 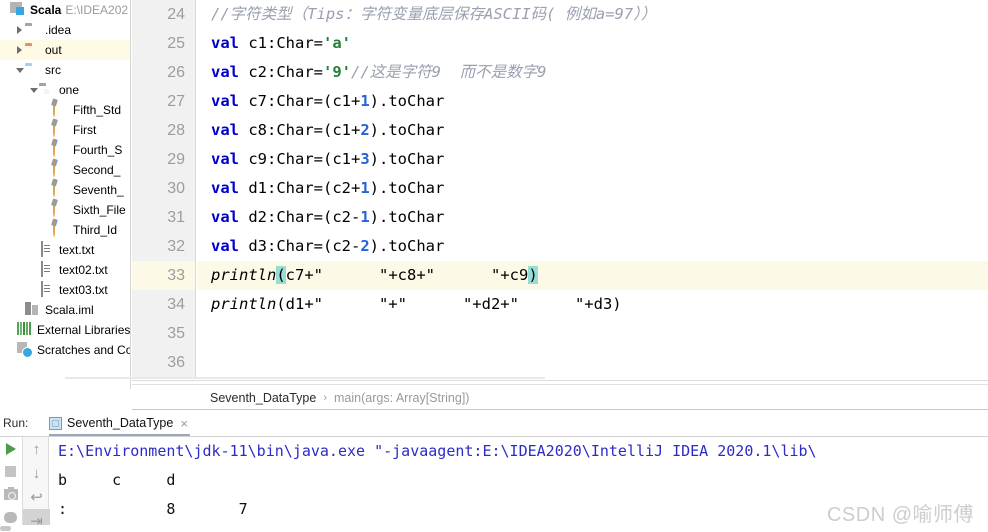 What do you see at coordinates (10, 494) in the screenshot?
I see `dump-threads-button` at bounding box center [10, 494].